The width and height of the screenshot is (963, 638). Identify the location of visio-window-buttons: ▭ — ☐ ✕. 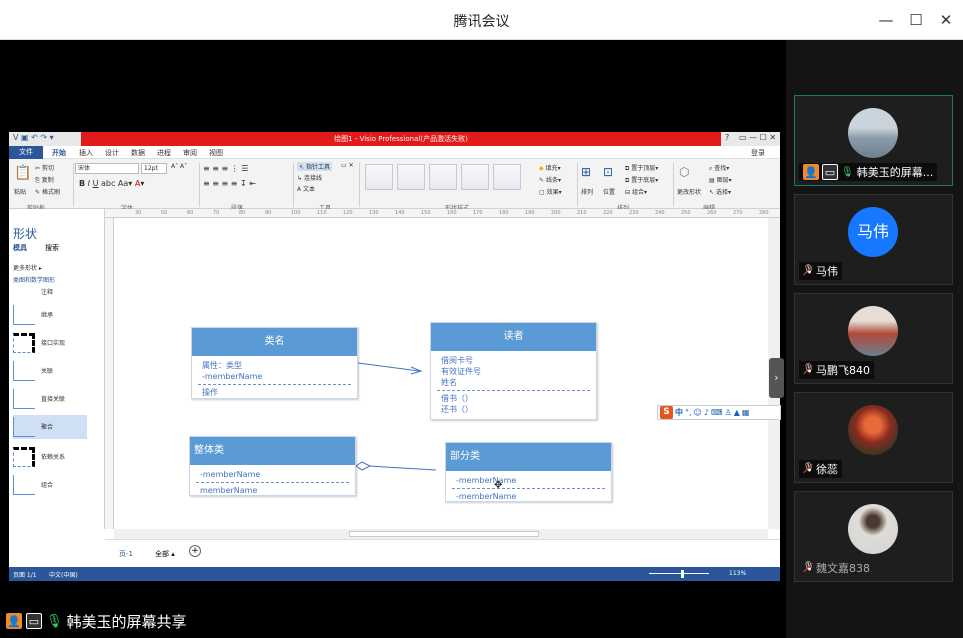
(757, 137).